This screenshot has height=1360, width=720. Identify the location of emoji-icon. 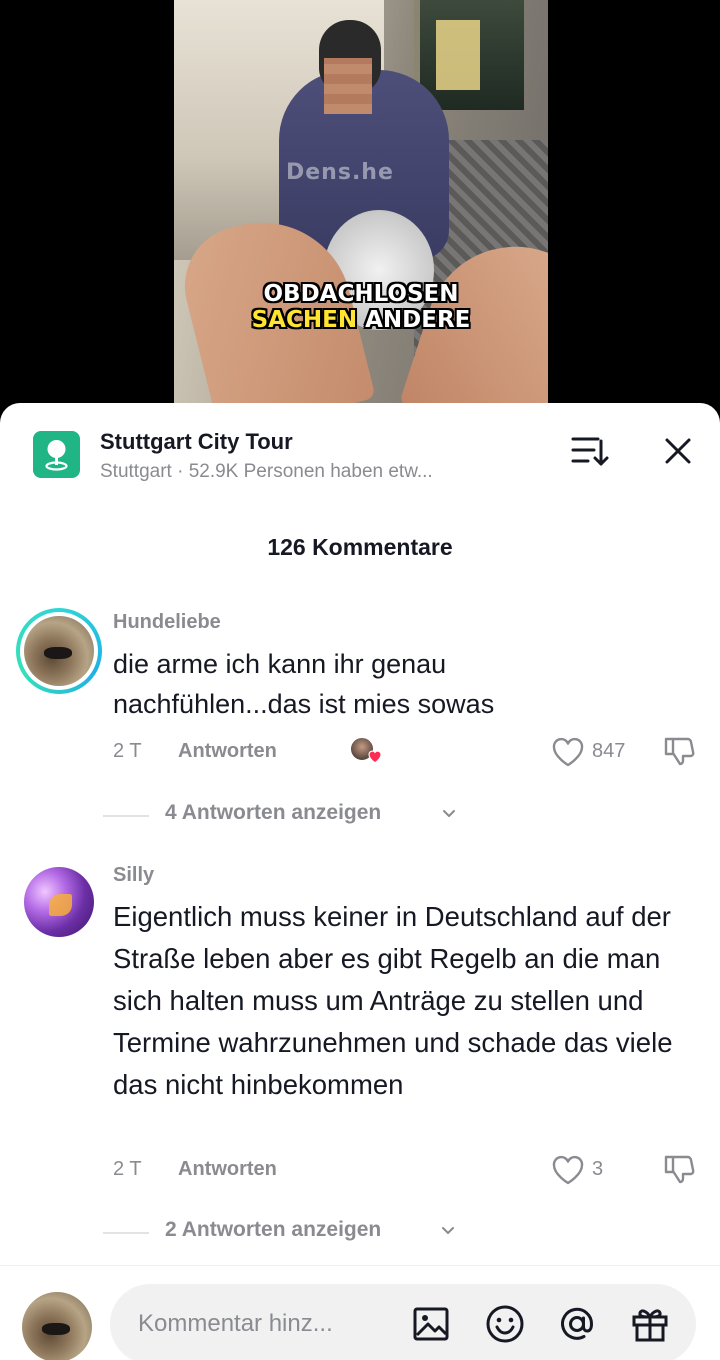
(505, 1324).